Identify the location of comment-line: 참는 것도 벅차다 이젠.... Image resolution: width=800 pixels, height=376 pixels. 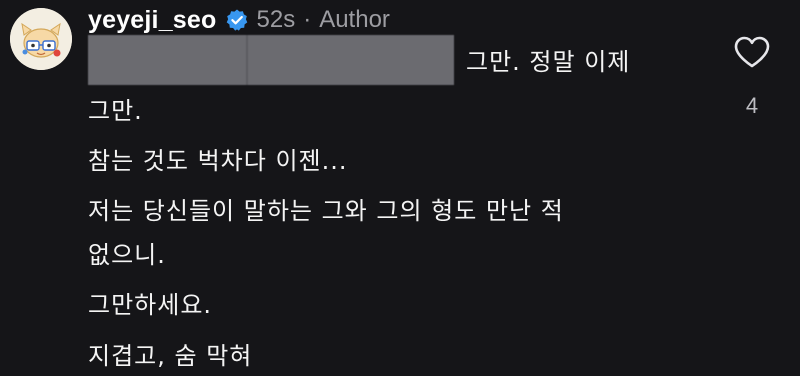
(383, 158).